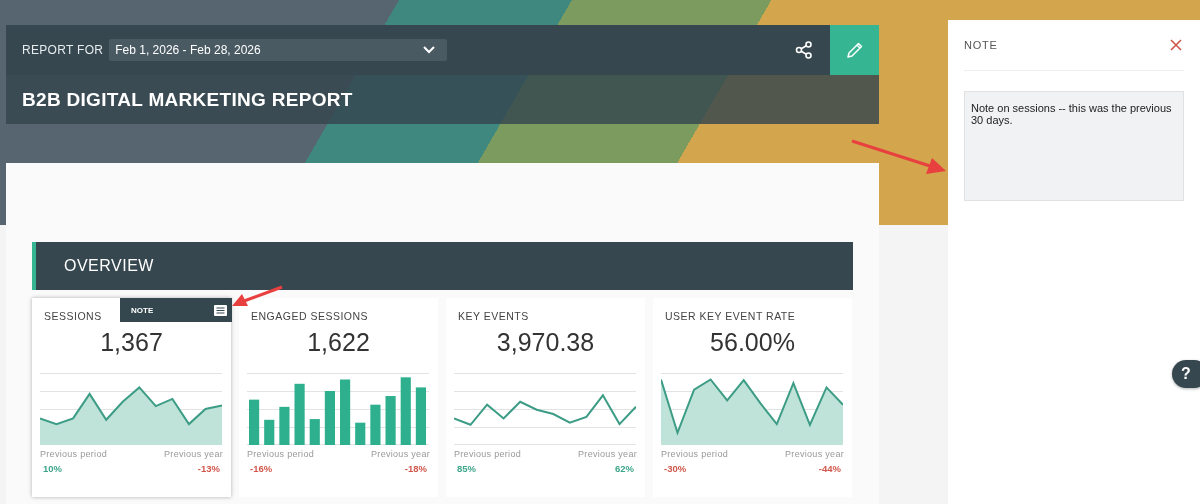  What do you see at coordinates (981, 45) in the screenshot?
I see `note-panel-title: NOTE` at bounding box center [981, 45].